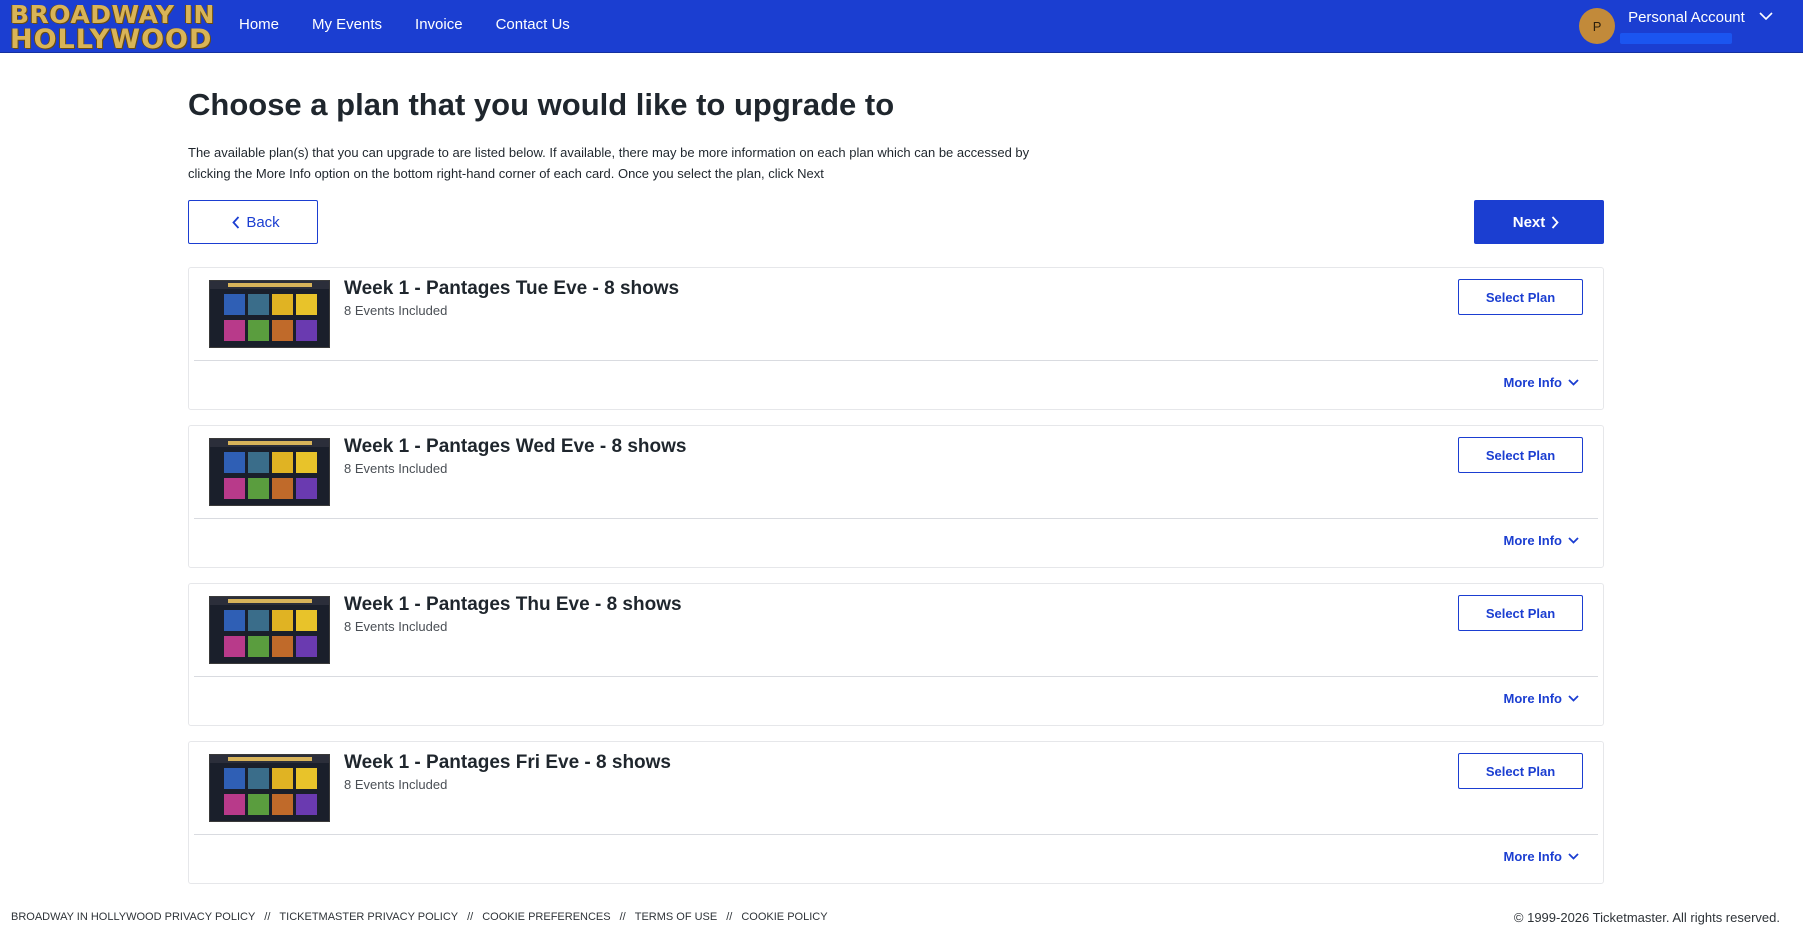 The image size is (1803, 942). Describe the element at coordinates (515, 446) in the screenshot. I see `plan-title: Week 1 - Pantages Wed Eve - 8 shows` at that location.